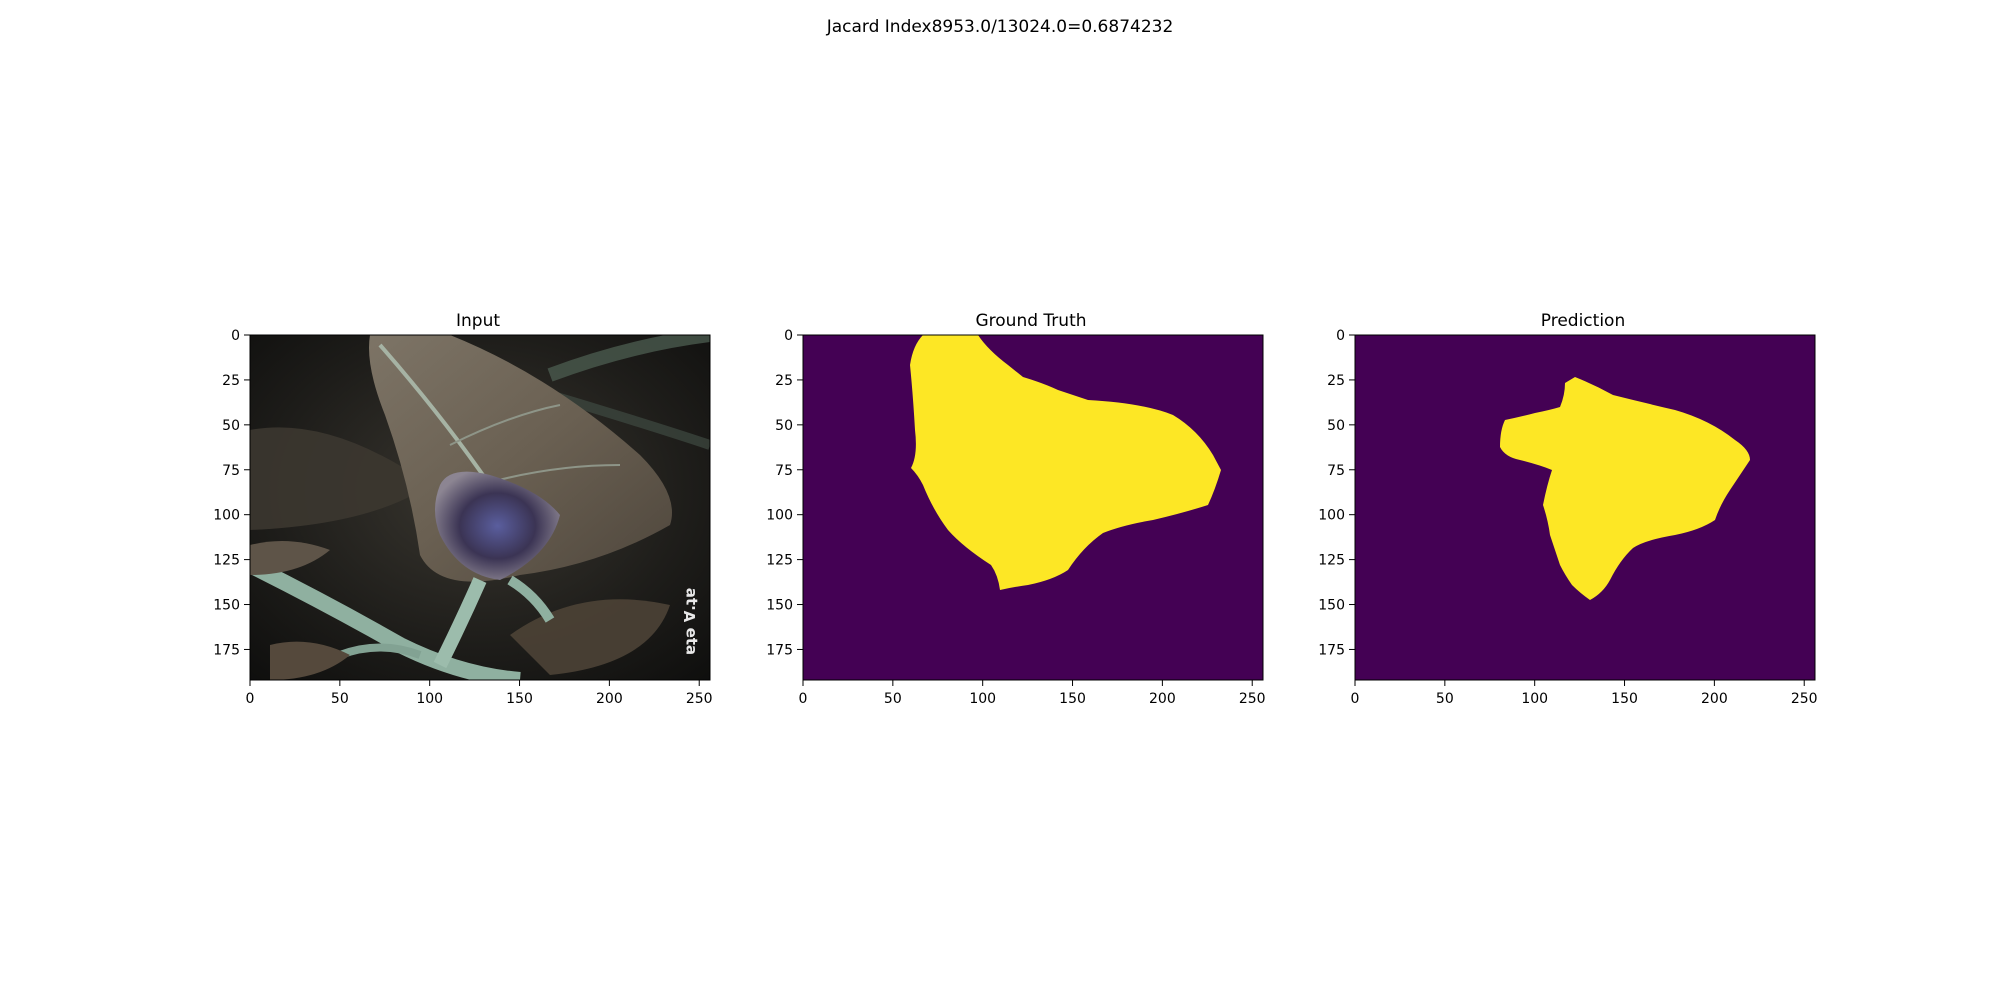 This screenshot has width=2000, height=1000. What do you see at coordinates (1000, 27) in the screenshot?
I see `figure-title: Jacard Index8953.0/13024.0=0.6874232` at bounding box center [1000, 27].